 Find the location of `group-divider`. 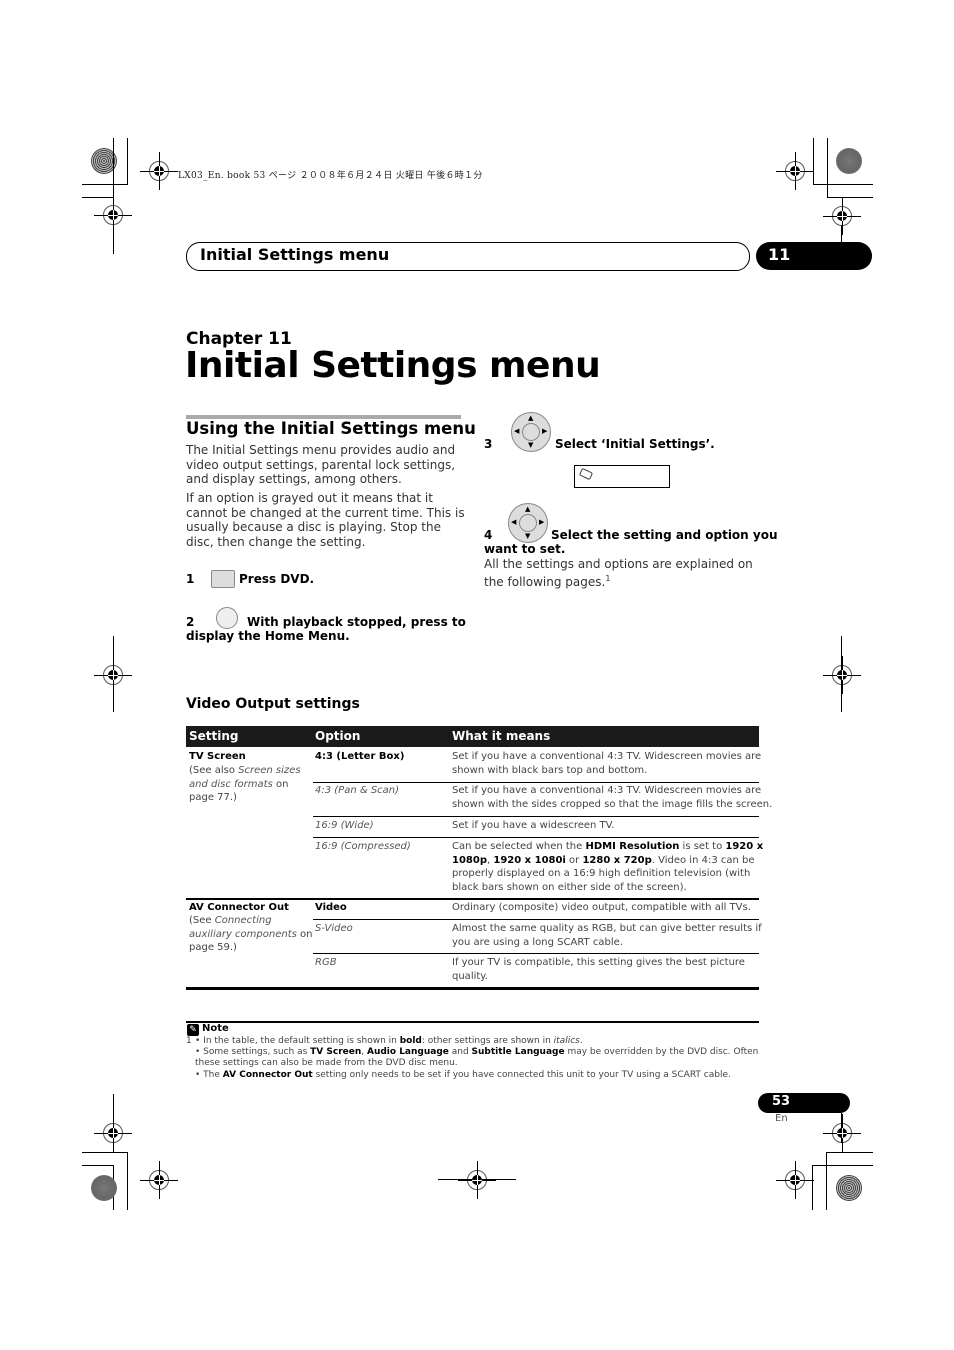

group-divider is located at coordinates (472, 899).